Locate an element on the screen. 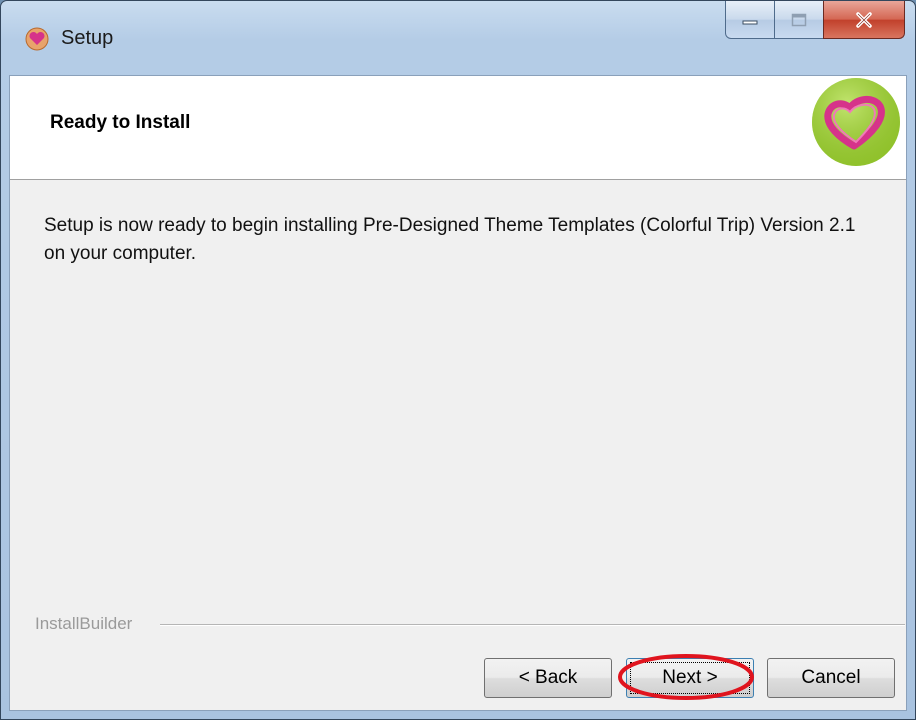 The image size is (916, 720). page-title: Ready to Install is located at coordinates (120, 122).